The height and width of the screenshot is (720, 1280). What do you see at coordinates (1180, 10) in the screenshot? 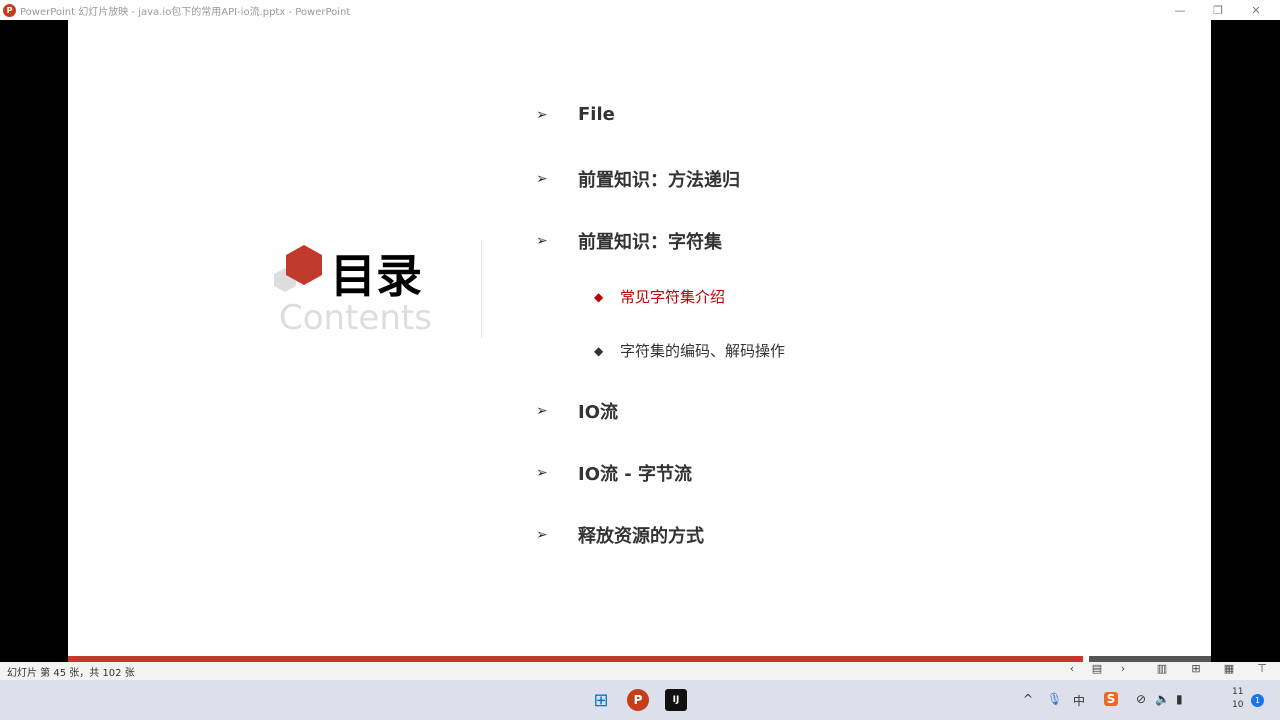
I see `minimize-button: —` at bounding box center [1180, 10].